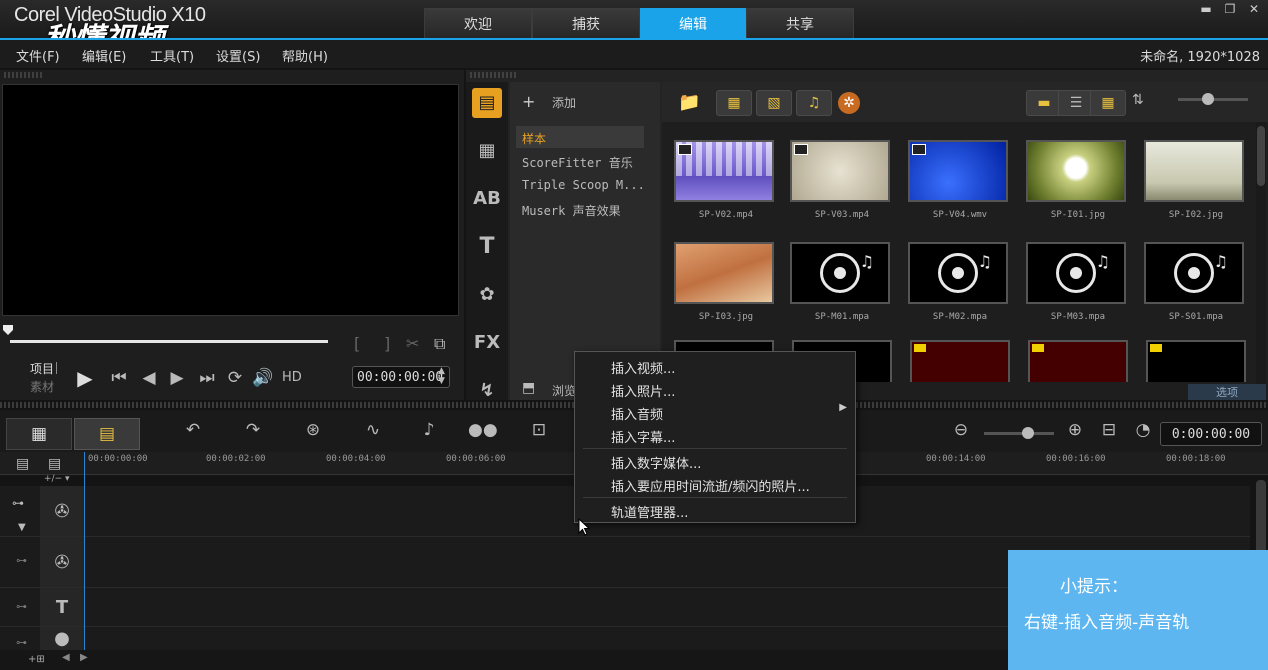 This screenshot has width=1268, height=670. What do you see at coordinates (36, 659) in the screenshot?
I see `add-track-icon: +⊞` at bounding box center [36, 659].